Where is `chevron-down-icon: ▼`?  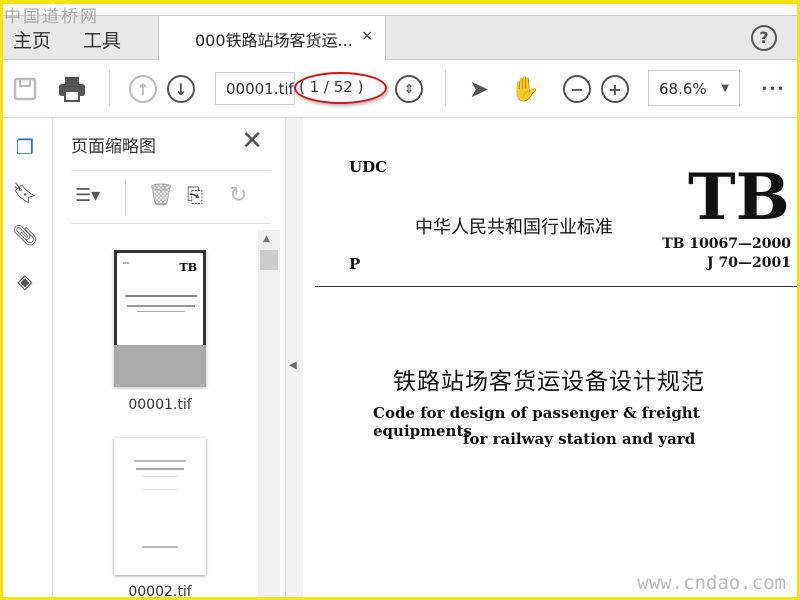 chevron-down-icon: ▼ is located at coordinates (725, 88).